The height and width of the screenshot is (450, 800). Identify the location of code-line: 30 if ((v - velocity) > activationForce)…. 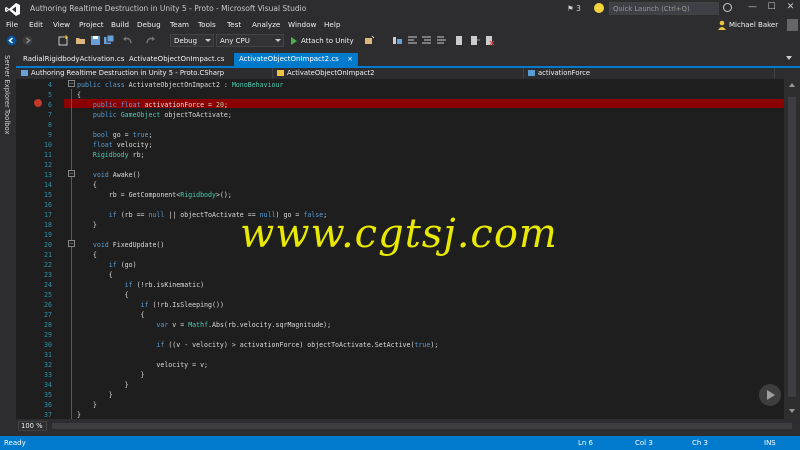
(400, 345).